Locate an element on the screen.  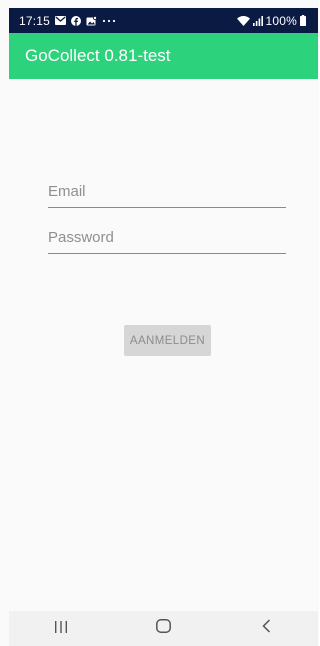
home-button is located at coordinates (164, 628).